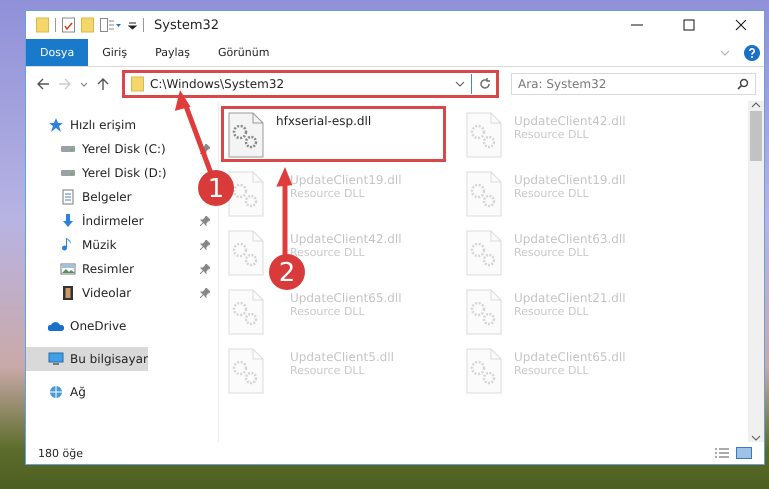 The image size is (769, 489). I want to click on sidebar-item: Yerel Disk (C:), so click(113, 149).